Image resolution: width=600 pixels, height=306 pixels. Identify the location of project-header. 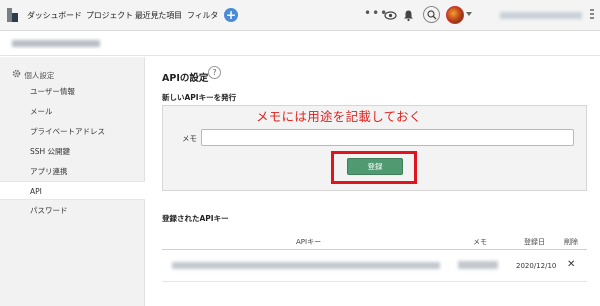
(300, 43).